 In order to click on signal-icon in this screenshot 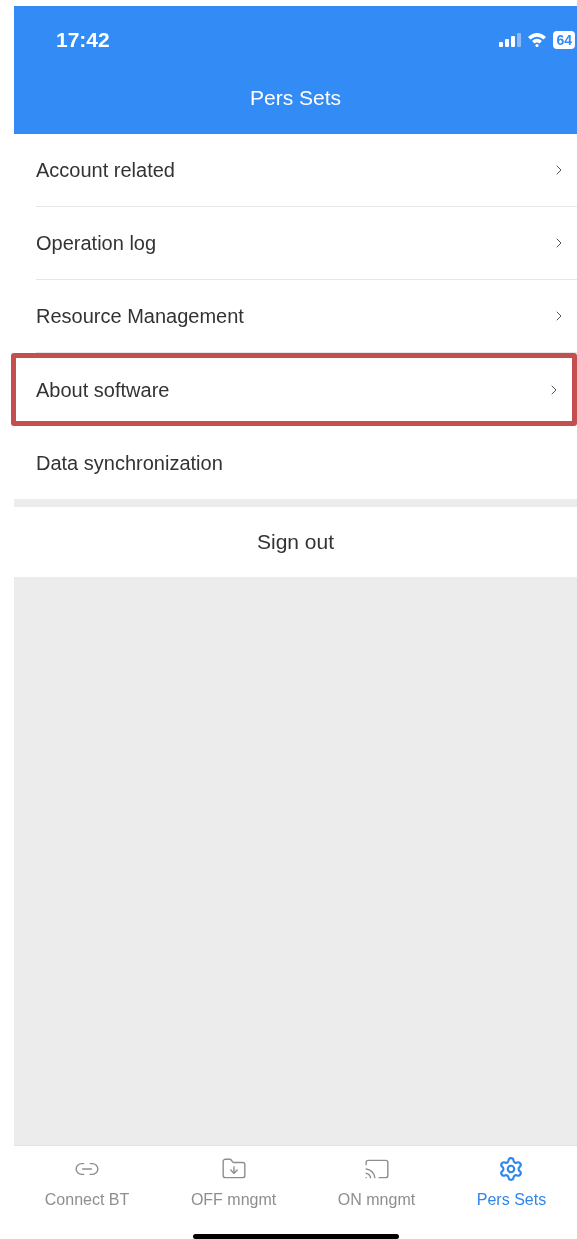, I will do `click(510, 39)`.